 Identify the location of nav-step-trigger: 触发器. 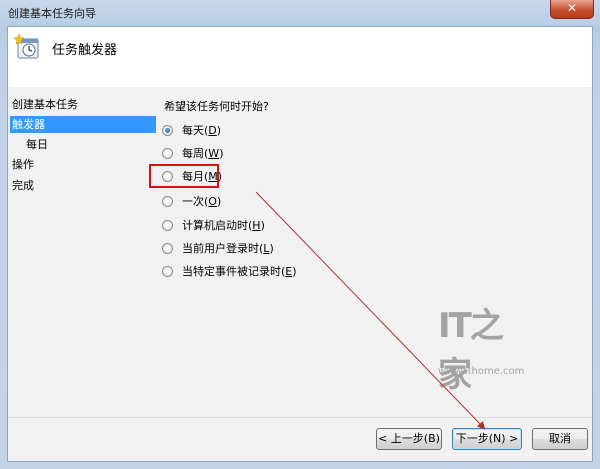
(83, 124).